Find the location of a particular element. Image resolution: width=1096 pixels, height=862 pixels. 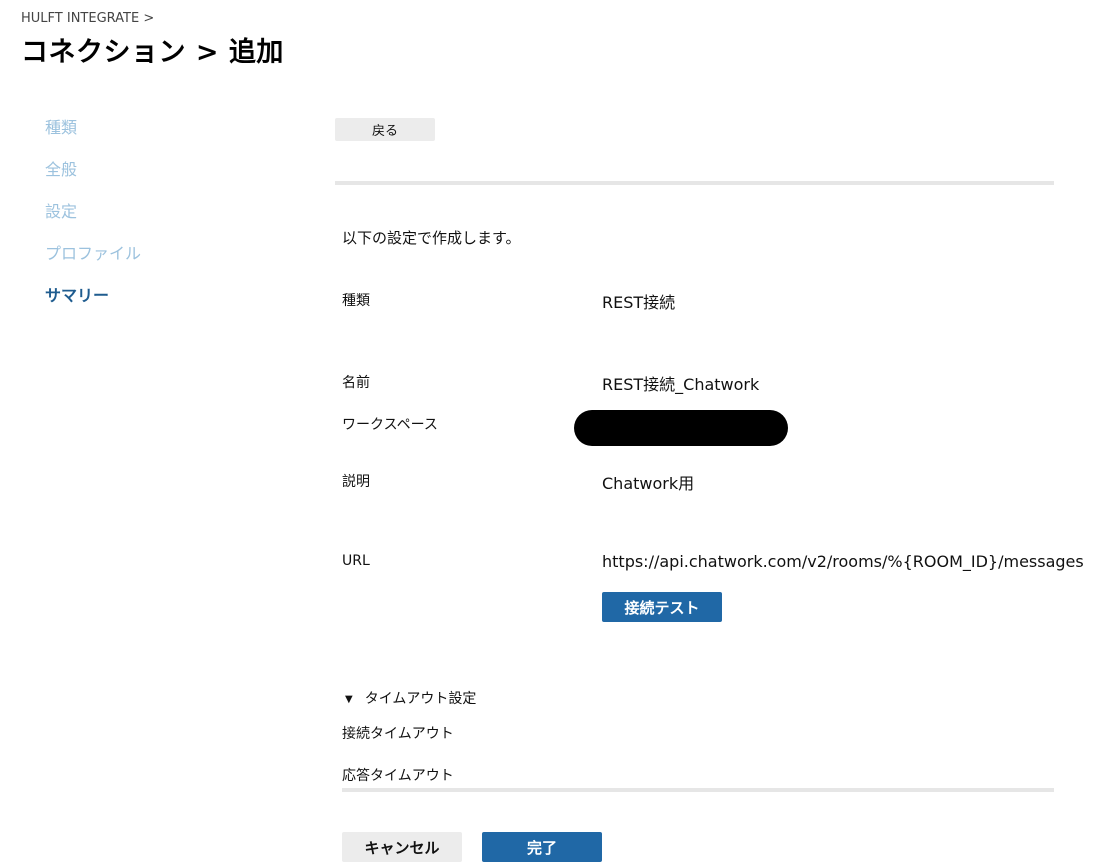

step-summary: サマリー is located at coordinates (93, 307).